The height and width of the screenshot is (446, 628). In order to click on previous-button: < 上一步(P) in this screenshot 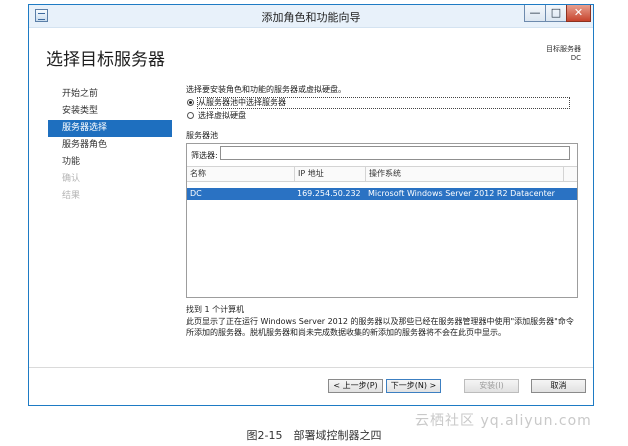, I will do `click(355, 386)`.